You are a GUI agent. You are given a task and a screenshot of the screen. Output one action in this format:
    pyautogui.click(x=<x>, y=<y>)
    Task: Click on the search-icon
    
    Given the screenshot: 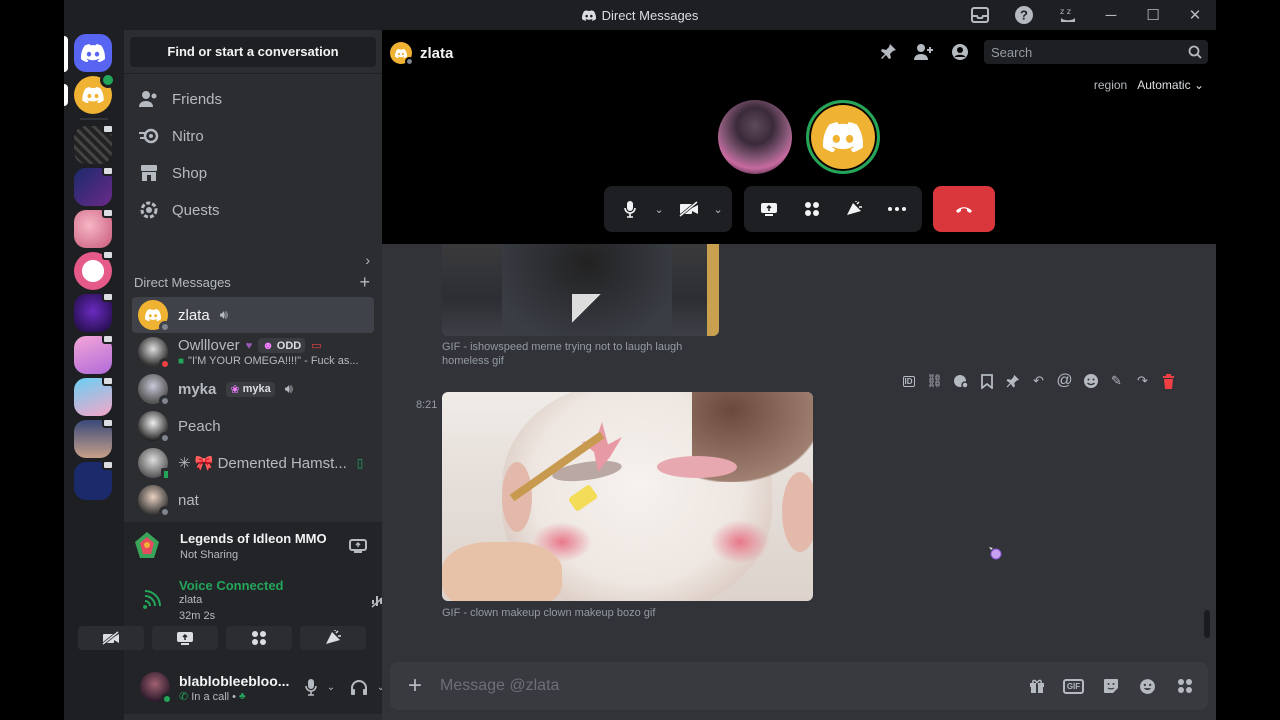 What is the action you would take?
    pyautogui.click(x=1195, y=52)
    